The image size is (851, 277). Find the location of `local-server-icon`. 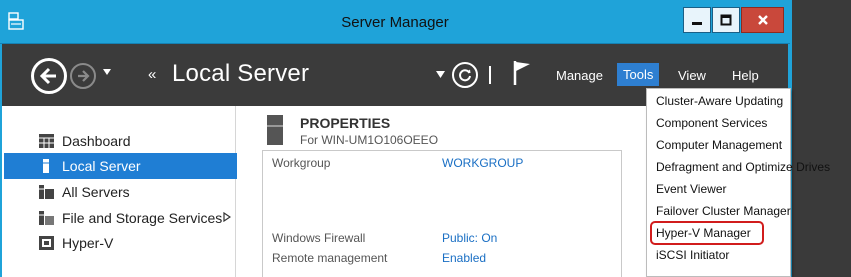

local-server-icon is located at coordinates (46, 166).